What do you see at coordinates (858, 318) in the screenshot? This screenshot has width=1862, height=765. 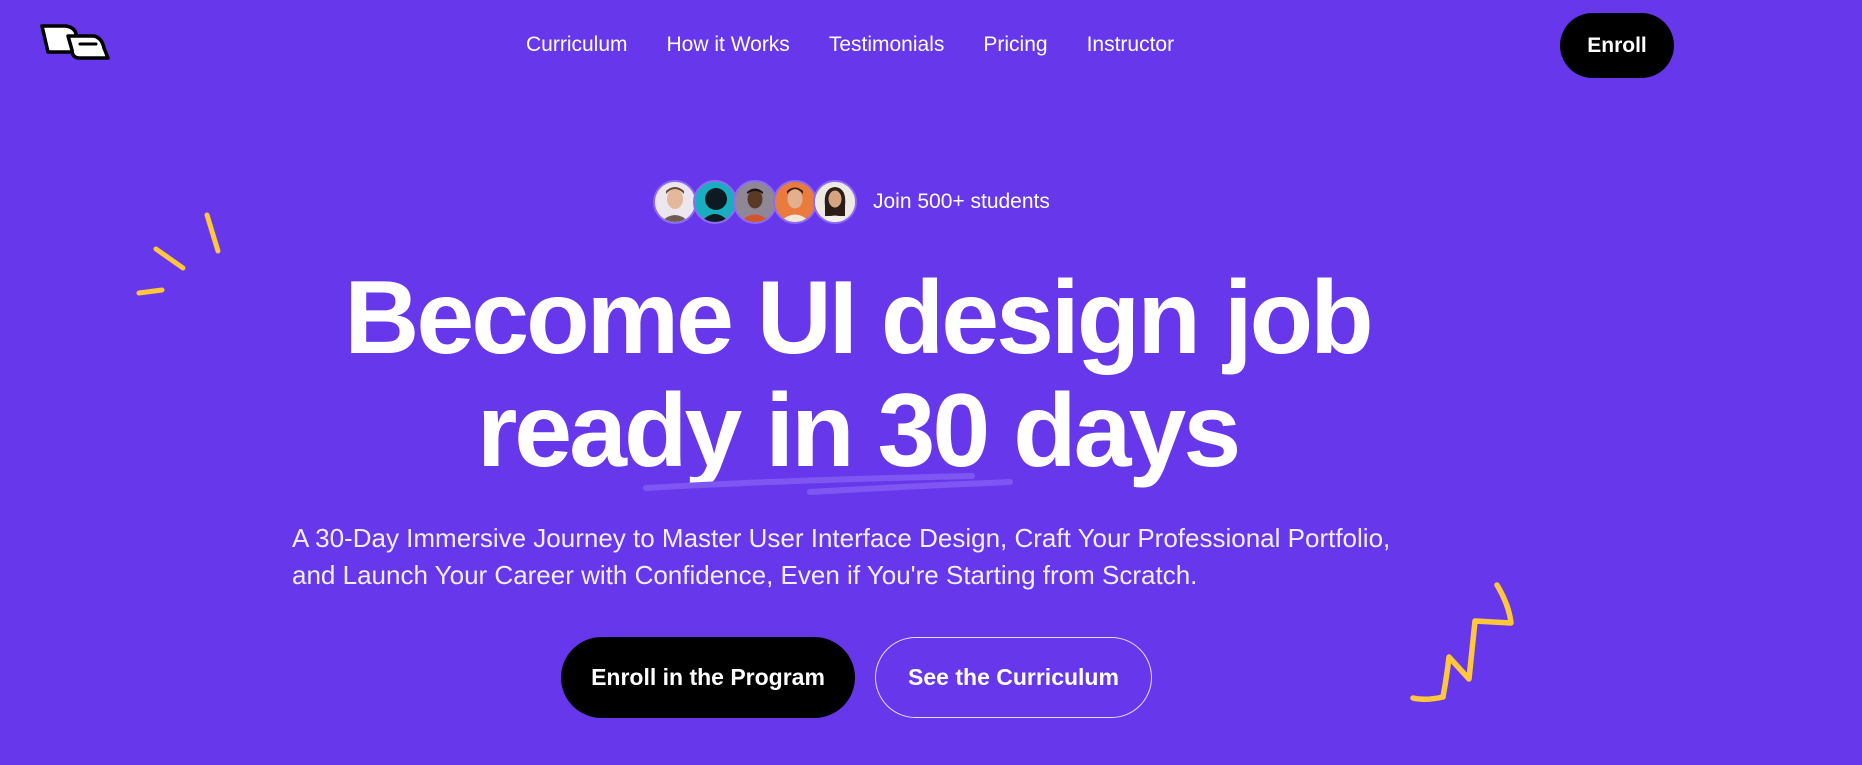 I see `hero-headline-line-1: Become UI design job` at bounding box center [858, 318].